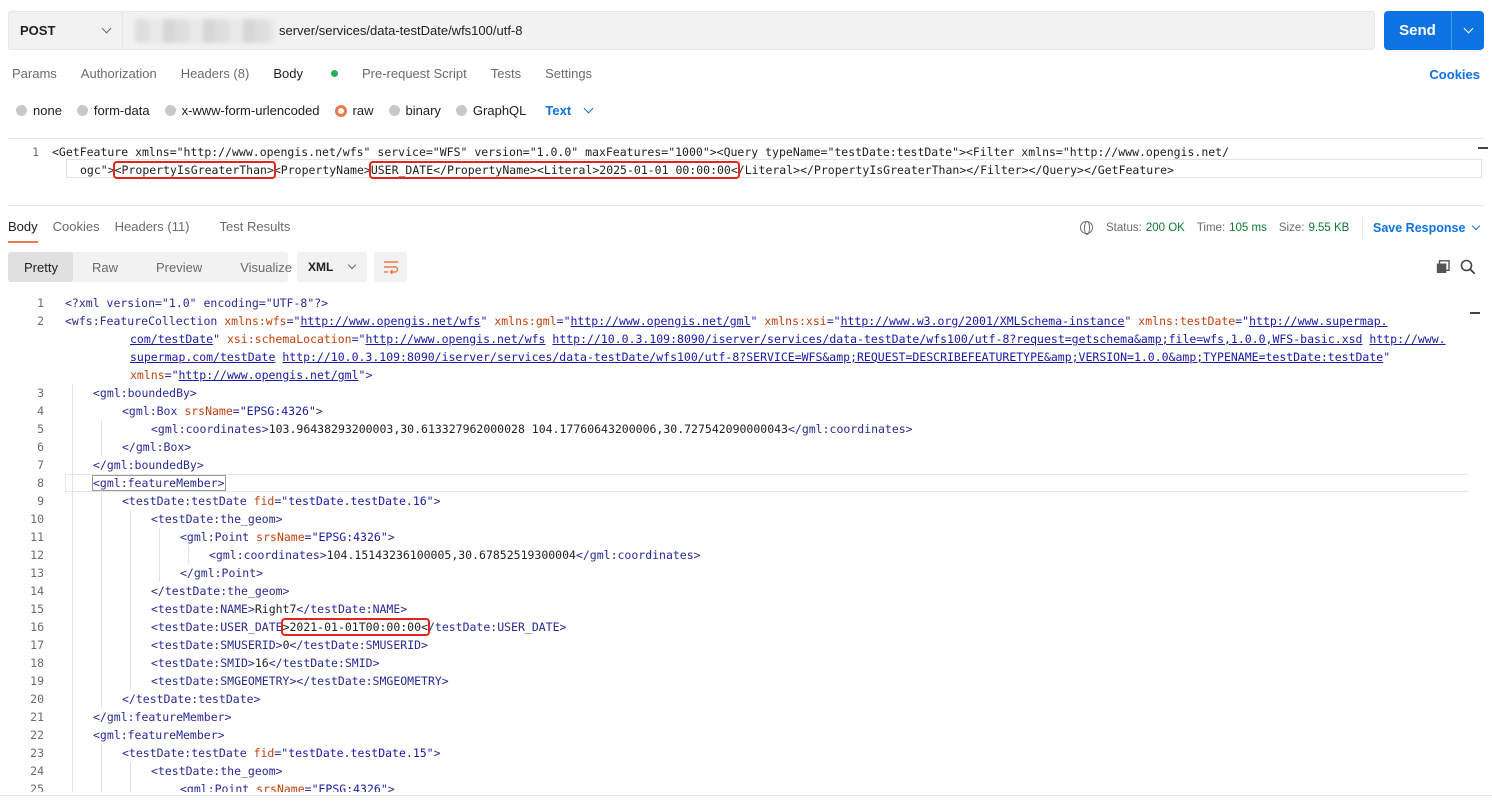 This screenshot has height=809, width=1492. I want to click on radio-none: none, so click(39, 110).